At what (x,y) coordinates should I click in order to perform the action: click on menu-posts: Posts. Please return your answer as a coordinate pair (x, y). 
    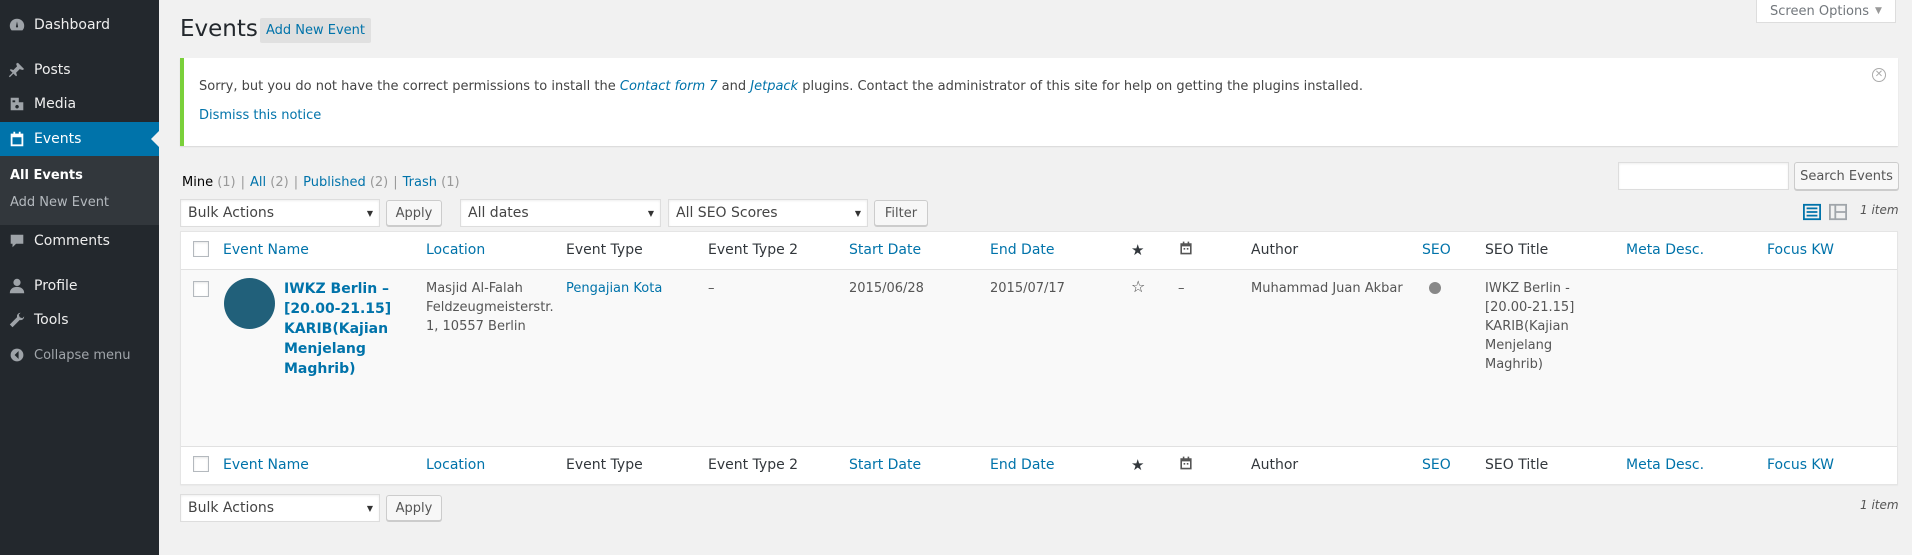
    Looking at the image, I should click on (79, 70).